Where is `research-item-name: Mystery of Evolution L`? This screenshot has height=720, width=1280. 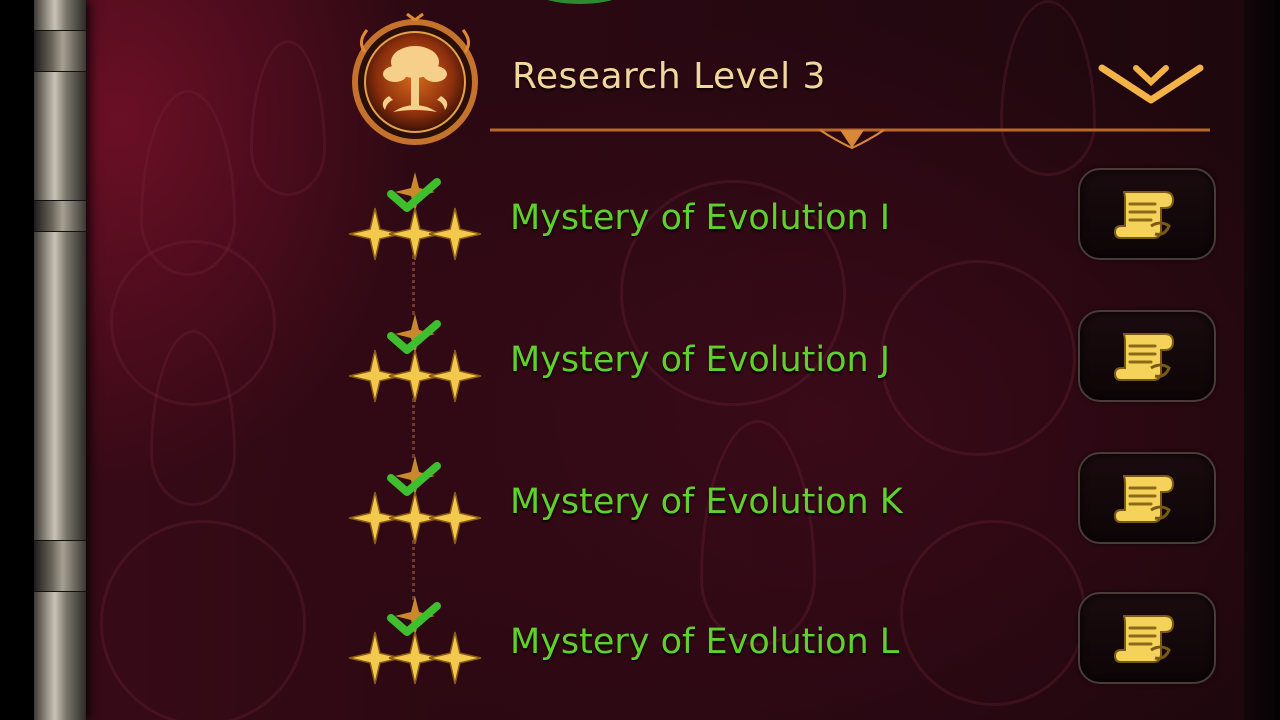
research-item-name: Mystery of Evolution L is located at coordinates (705, 642).